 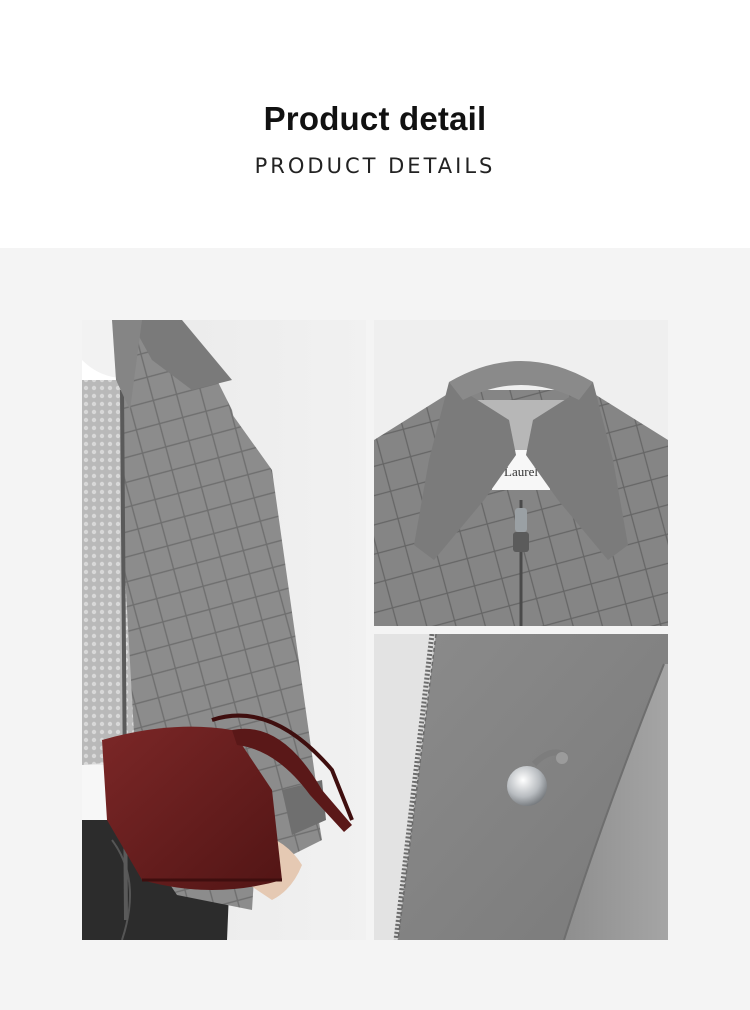 I want to click on section-subtitle: PRODUCT DETAILS, so click(x=375, y=166).